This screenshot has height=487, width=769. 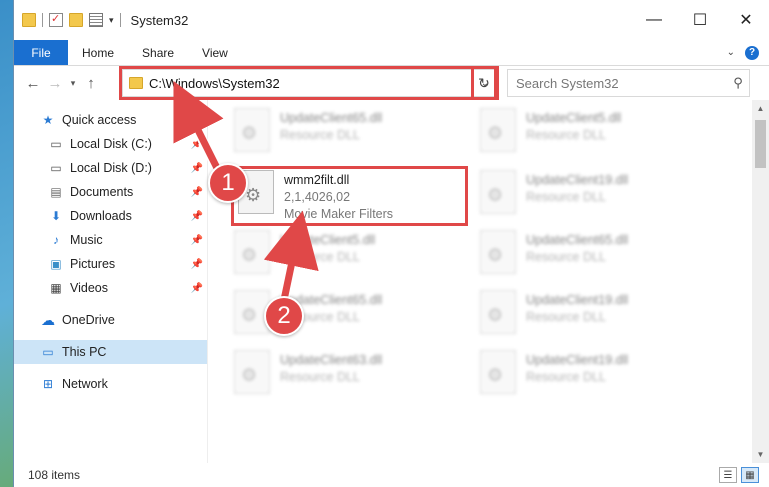 I want to click on maximize-button: ☐, so click(x=700, y=20).